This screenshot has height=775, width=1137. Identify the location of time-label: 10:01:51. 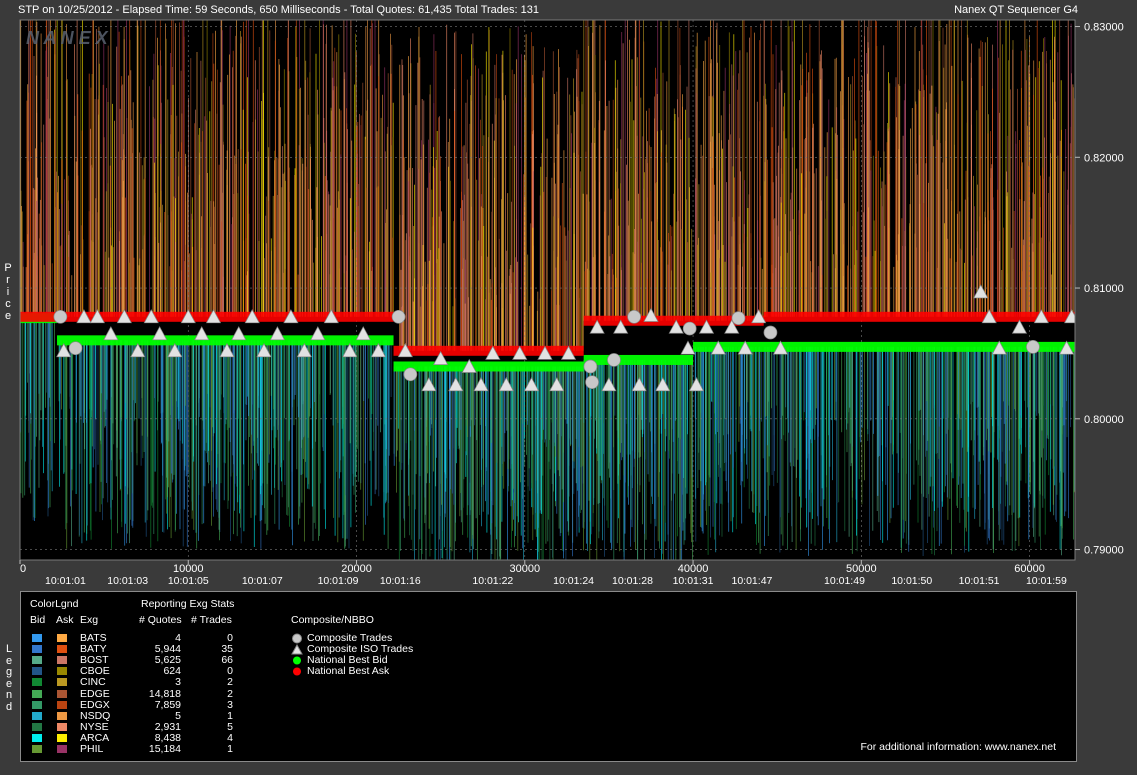
(979, 581).